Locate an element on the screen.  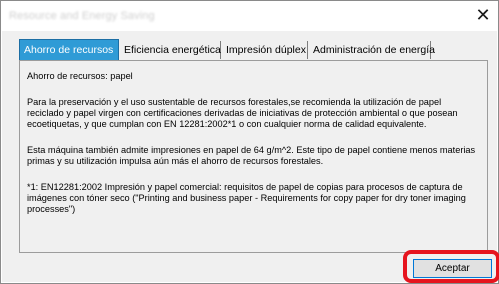
title-bar: Resource and Energy Saving ✕ is located at coordinates (249, 16).